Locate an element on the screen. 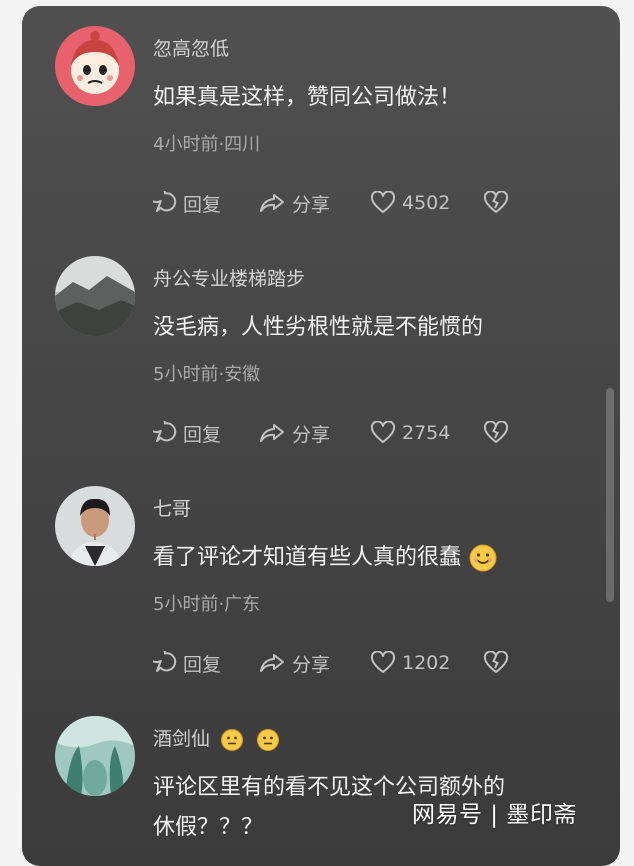 The image size is (634, 866). comment-meta: 5小时前·安徽 is located at coordinates (207, 374).